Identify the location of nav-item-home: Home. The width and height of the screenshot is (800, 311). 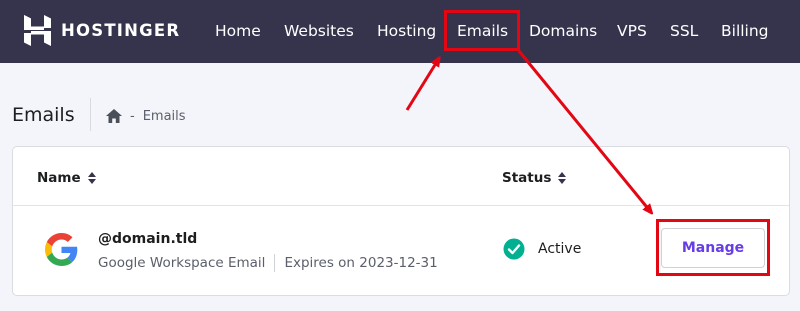
(238, 31).